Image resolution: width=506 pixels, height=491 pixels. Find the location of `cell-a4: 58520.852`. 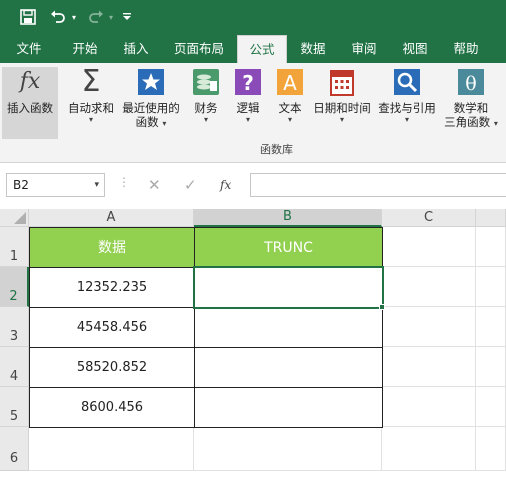

cell-a4: 58520.852 is located at coordinates (112, 367).